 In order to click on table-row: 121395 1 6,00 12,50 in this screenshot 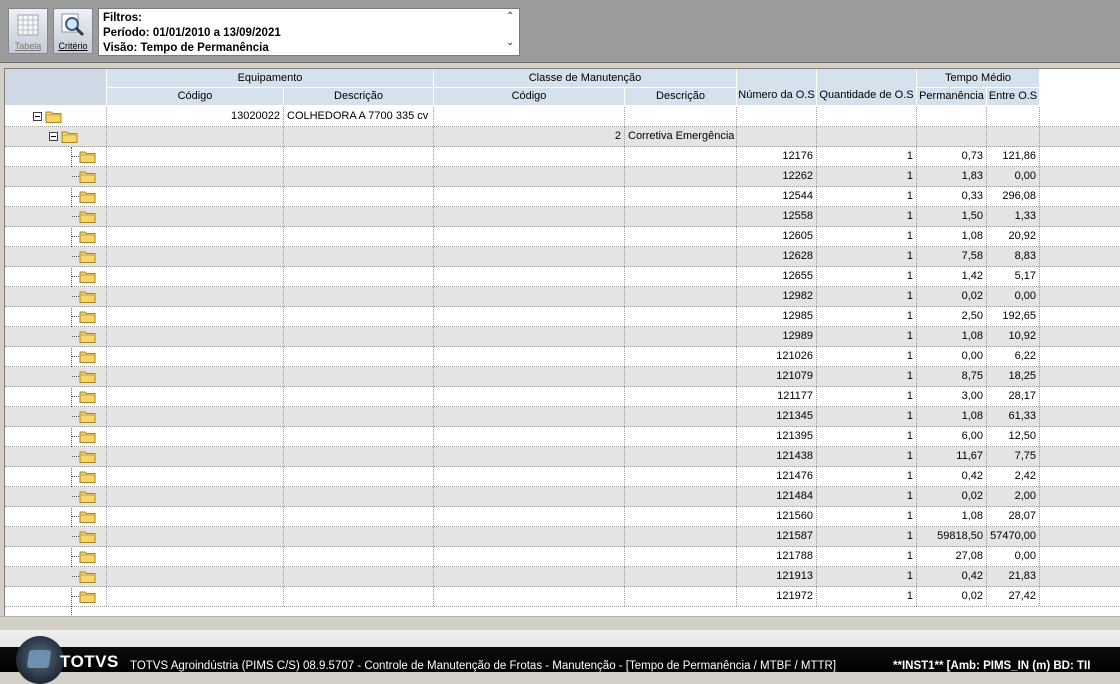, I will do `click(562, 437)`.